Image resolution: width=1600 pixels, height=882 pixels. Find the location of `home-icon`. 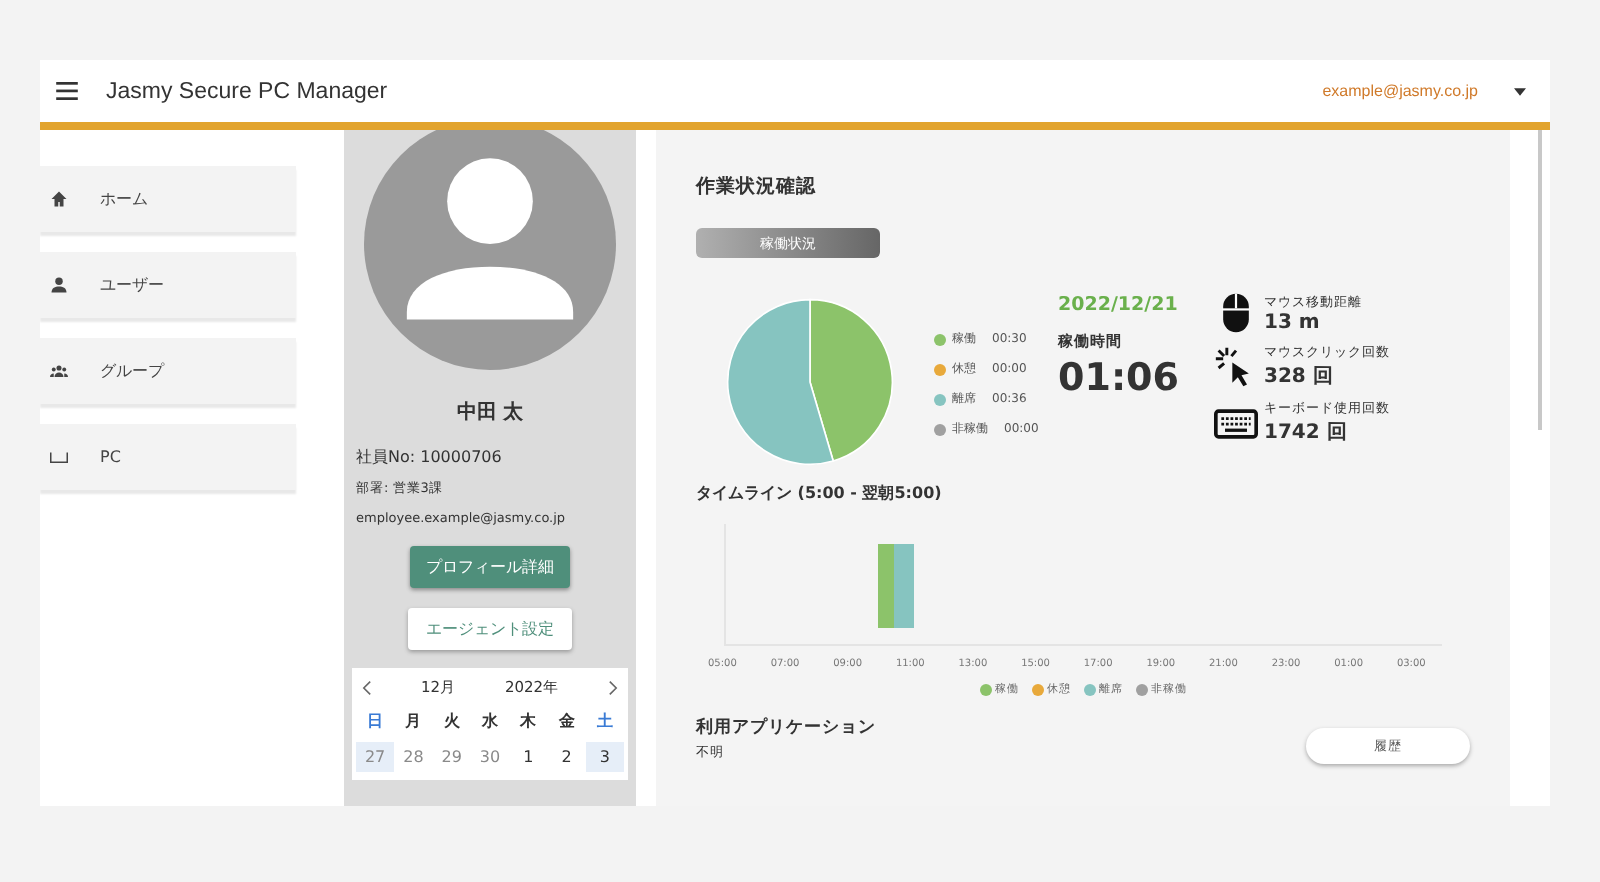

home-icon is located at coordinates (59, 199).